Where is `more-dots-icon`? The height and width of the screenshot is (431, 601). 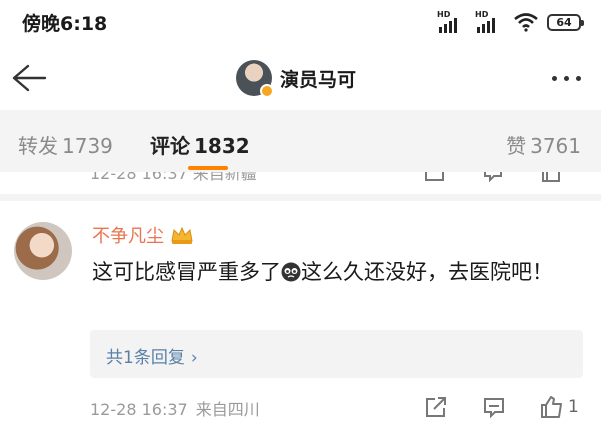
more-dots-icon is located at coordinates (554, 78).